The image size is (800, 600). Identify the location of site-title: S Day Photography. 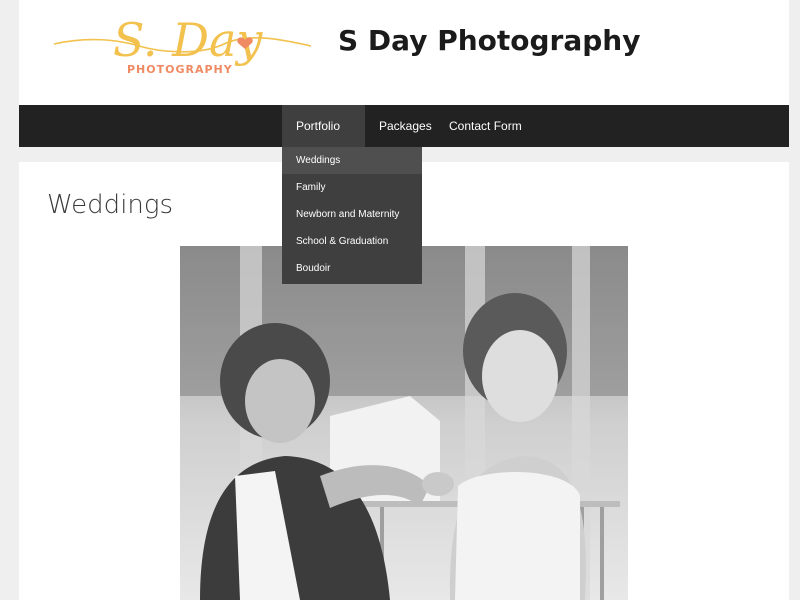
(489, 40).